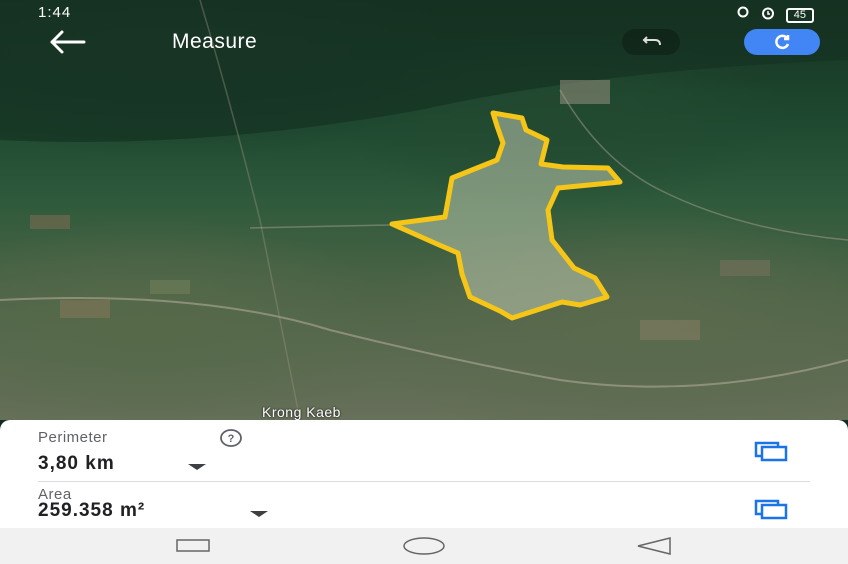 The width and height of the screenshot is (848, 564). Describe the element at coordinates (66, 42) in the screenshot. I see `back-button` at that location.